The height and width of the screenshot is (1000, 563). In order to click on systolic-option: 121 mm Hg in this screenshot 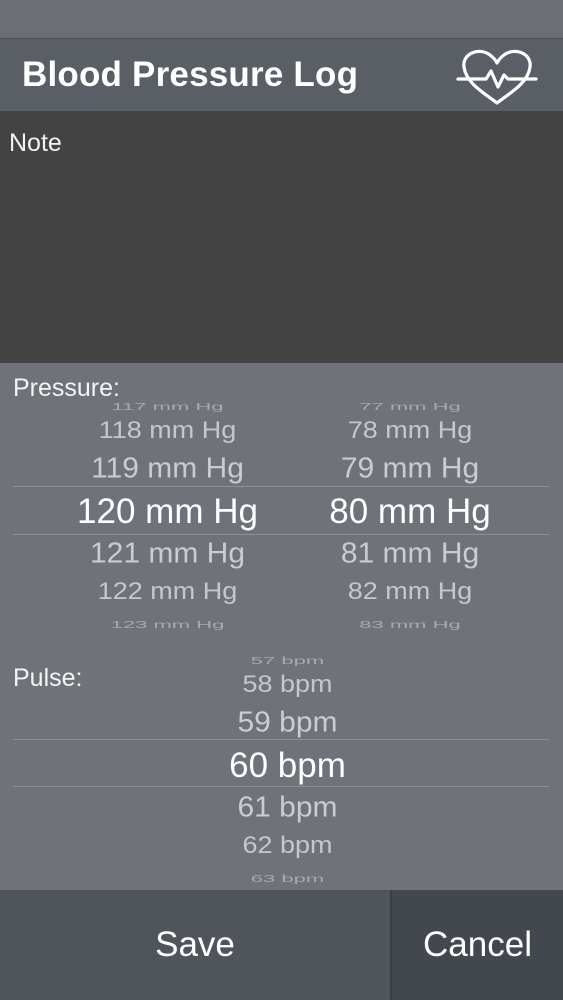, I will do `click(167, 554)`.